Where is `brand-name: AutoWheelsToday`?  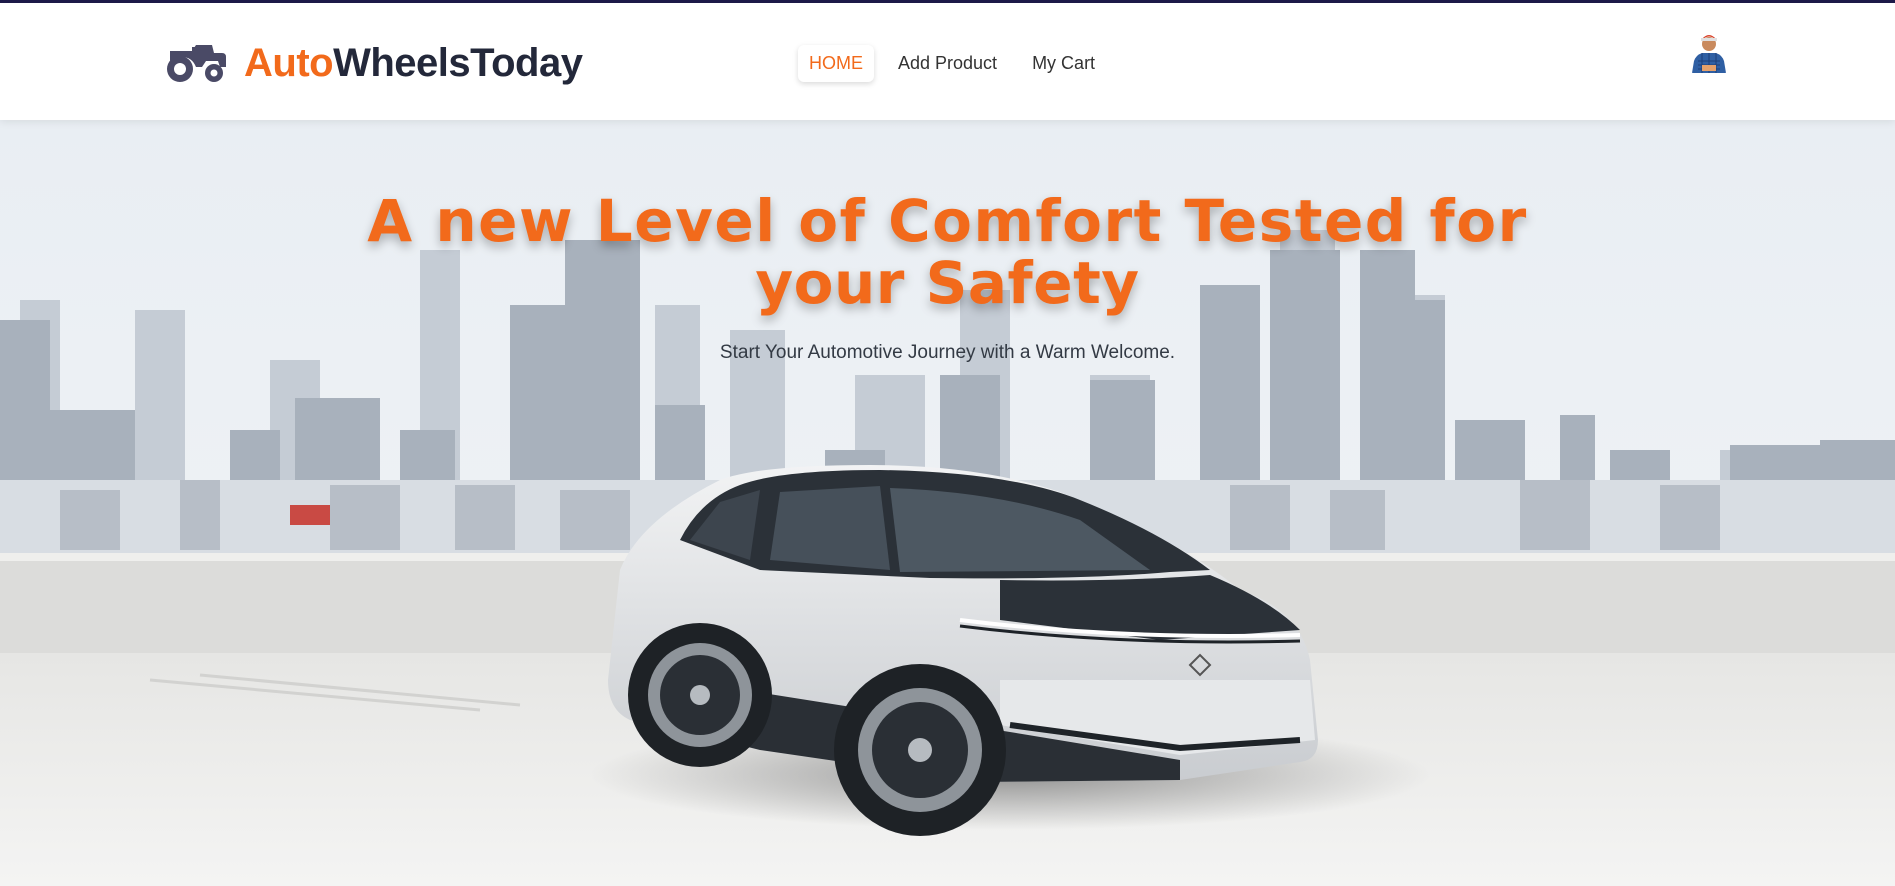
brand-name: AutoWheelsToday is located at coordinates (413, 63).